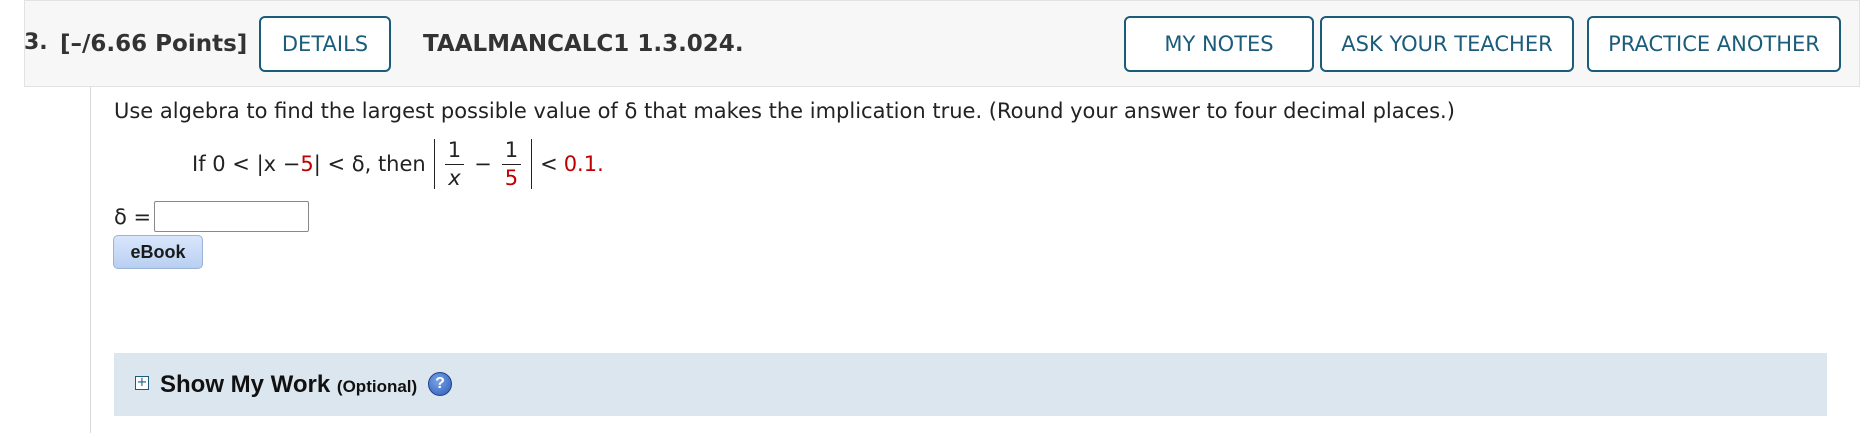  Describe the element at coordinates (440, 384) in the screenshot. I see `question-icon: ?` at that location.